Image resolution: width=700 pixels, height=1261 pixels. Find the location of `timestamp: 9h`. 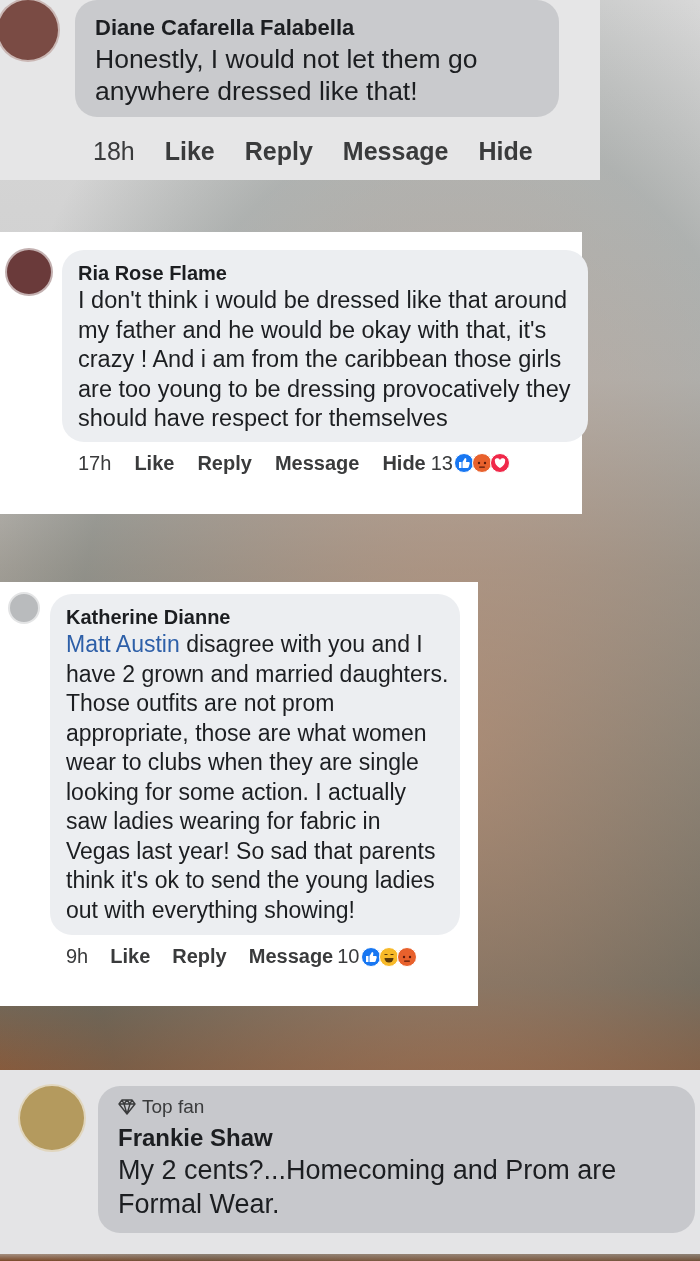

timestamp: 9h is located at coordinates (77, 956).